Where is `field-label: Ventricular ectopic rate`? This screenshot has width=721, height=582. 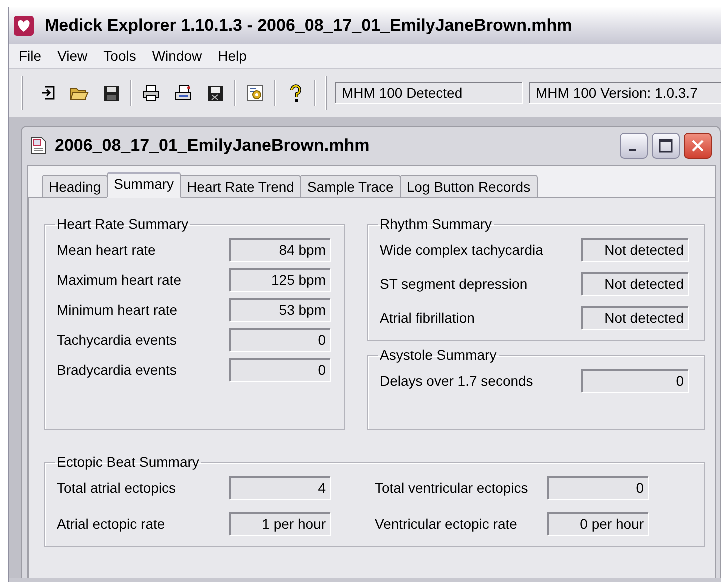
field-label: Ventricular ectopic rate is located at coordinates (446, 524).